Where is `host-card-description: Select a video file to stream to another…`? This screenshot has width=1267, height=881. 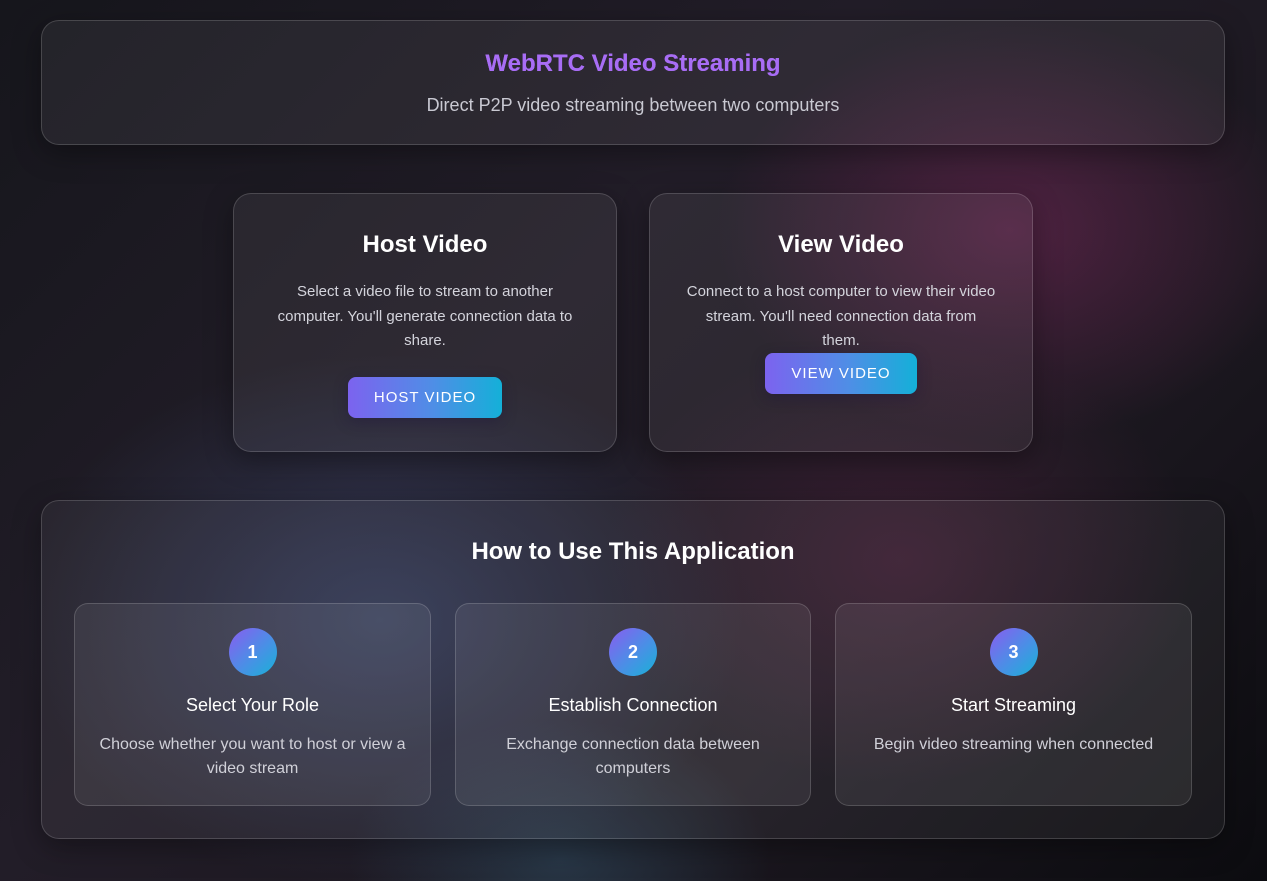 host-card-description: Select a video file to stream to another… is located at coordinates (425, 316).